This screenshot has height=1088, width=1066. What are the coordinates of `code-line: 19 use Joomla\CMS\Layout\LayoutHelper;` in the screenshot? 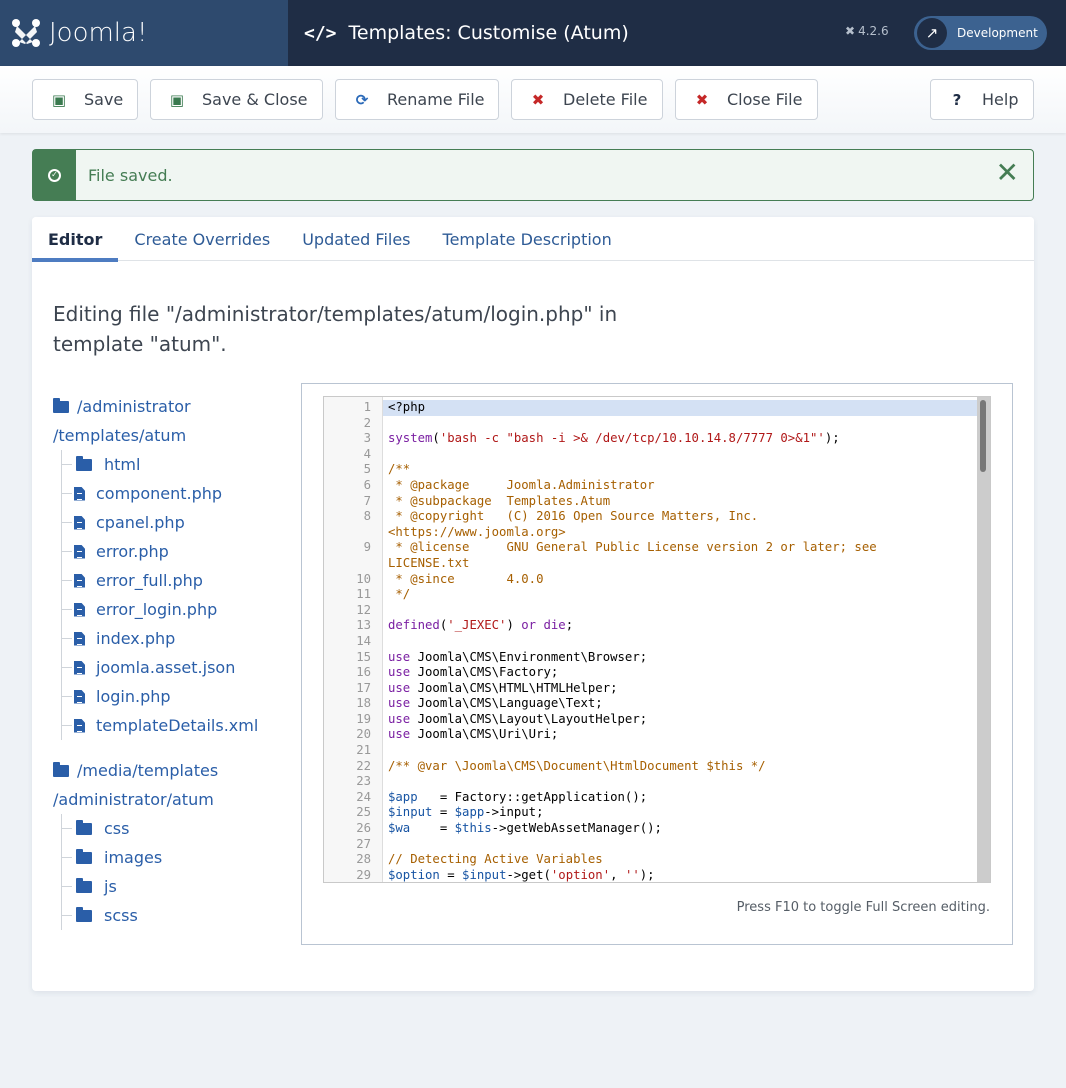 It's located at (651, 720).